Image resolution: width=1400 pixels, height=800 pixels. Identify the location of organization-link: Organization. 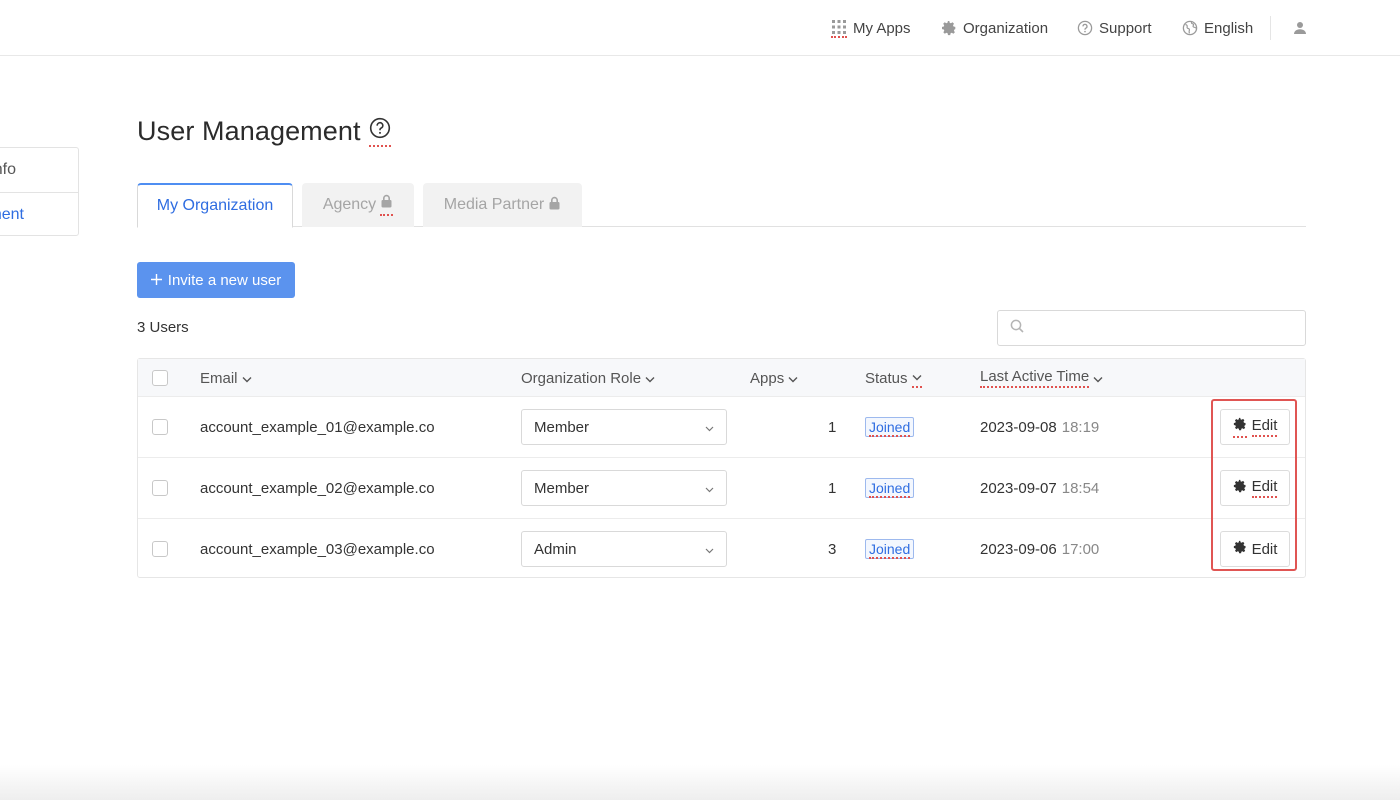
(994, 28).